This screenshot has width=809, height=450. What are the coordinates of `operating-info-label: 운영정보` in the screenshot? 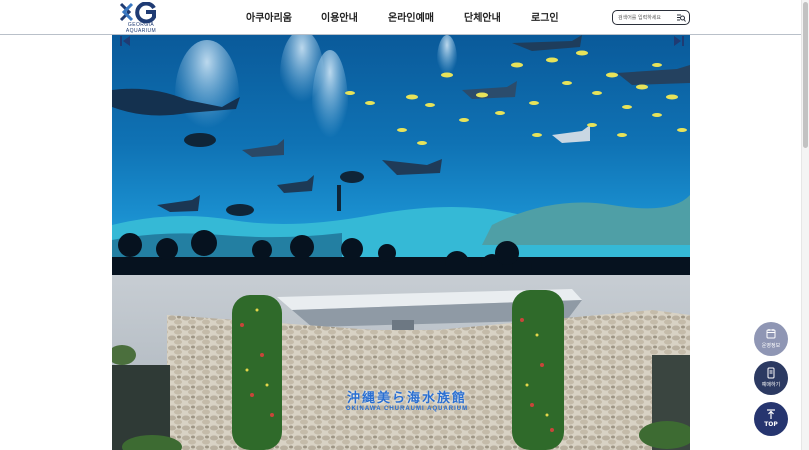 It's located at (771, 346).